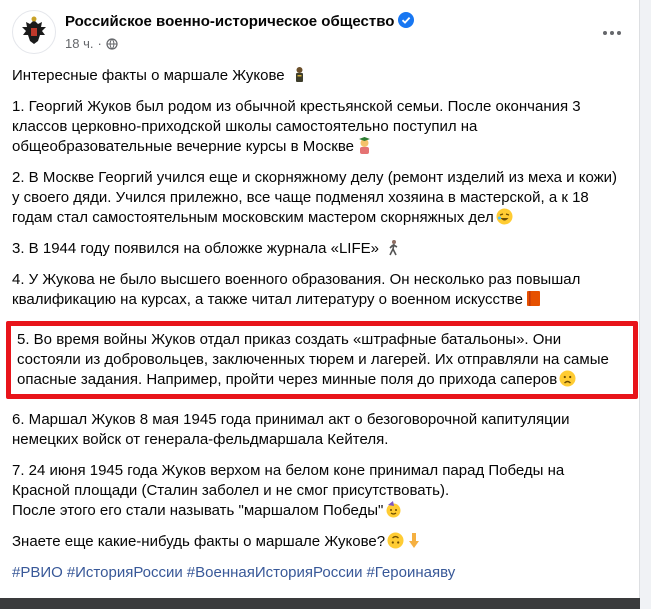  I want to click on intro-text: Интересные факты о маршале Жукове, so click(148, 75).